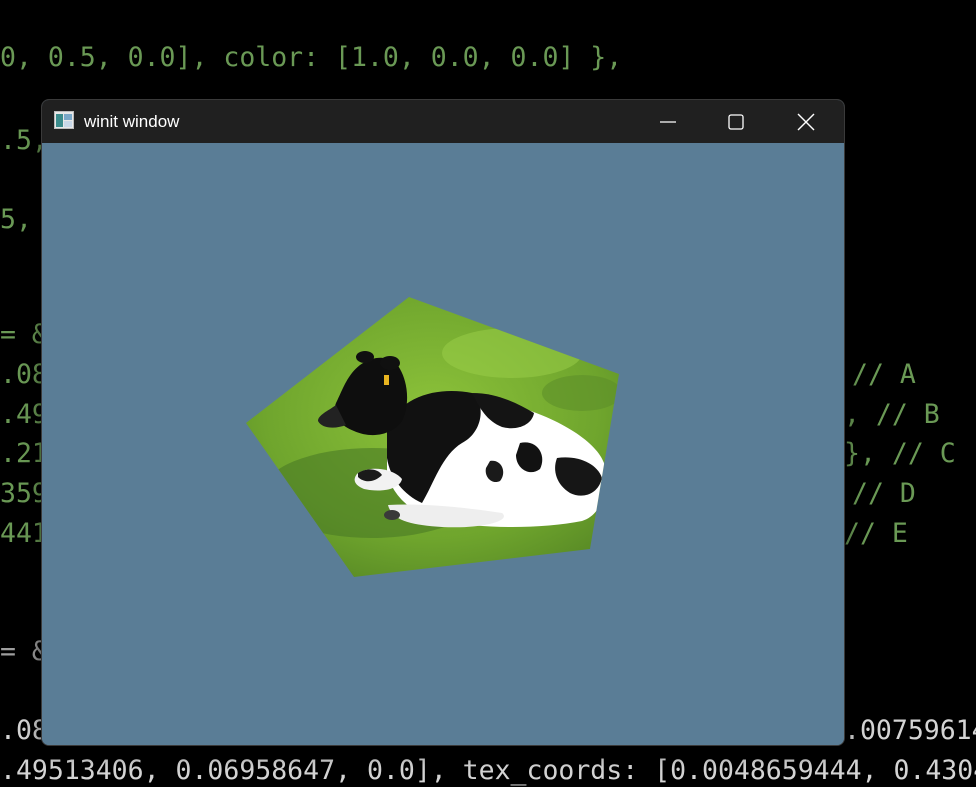  What do you see at coordinates (910, 730) in the screenshot?
I see `code-number-right: .00759614` at bounding box center [910, 730].